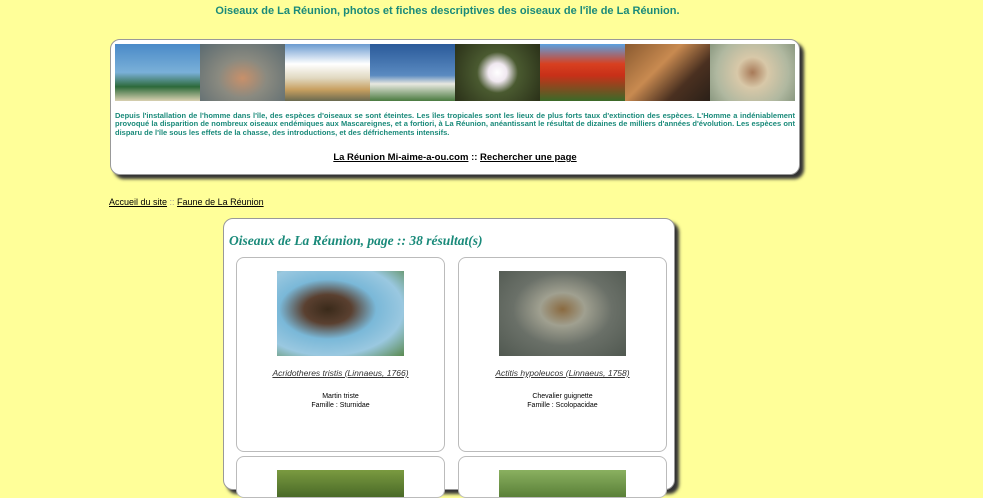 The height and width of the screenshot is (498, 983). What do you see at coordinates (138, 202) in the screenshot?
I see `breadcrumb-home-link: Accueil du site` at bounding box center [138, 202].